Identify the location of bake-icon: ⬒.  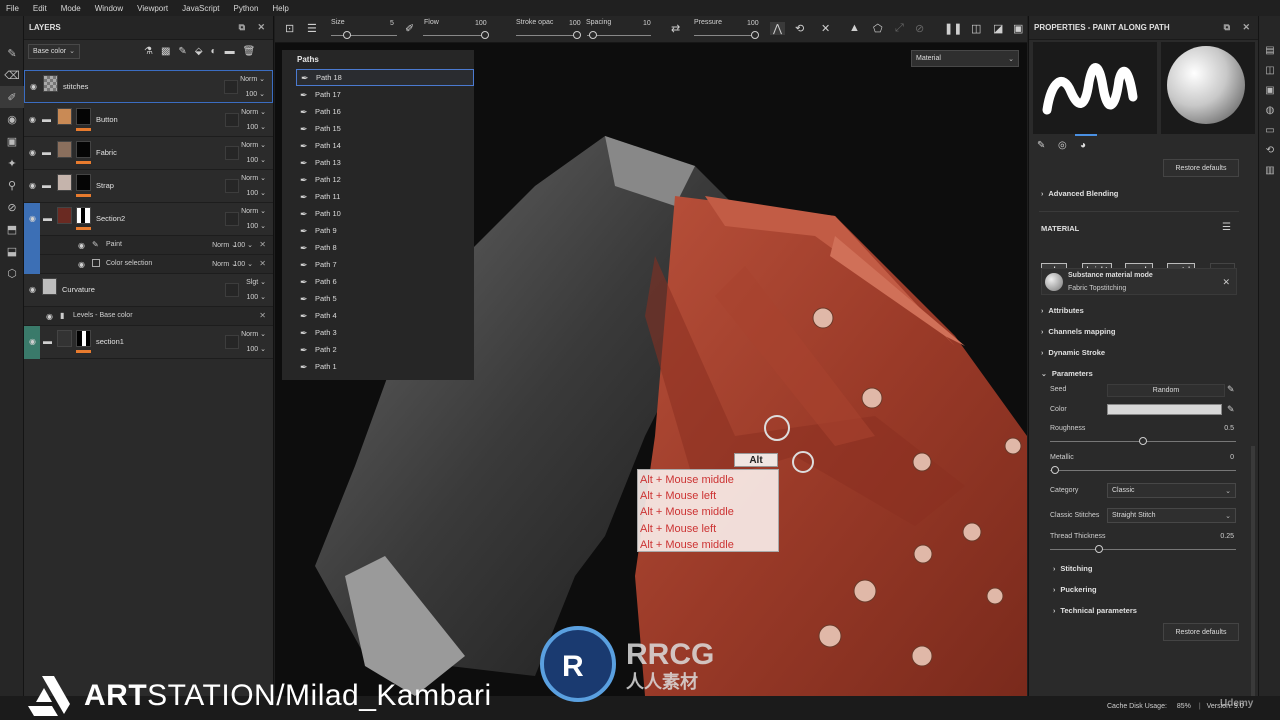
(12, 229).